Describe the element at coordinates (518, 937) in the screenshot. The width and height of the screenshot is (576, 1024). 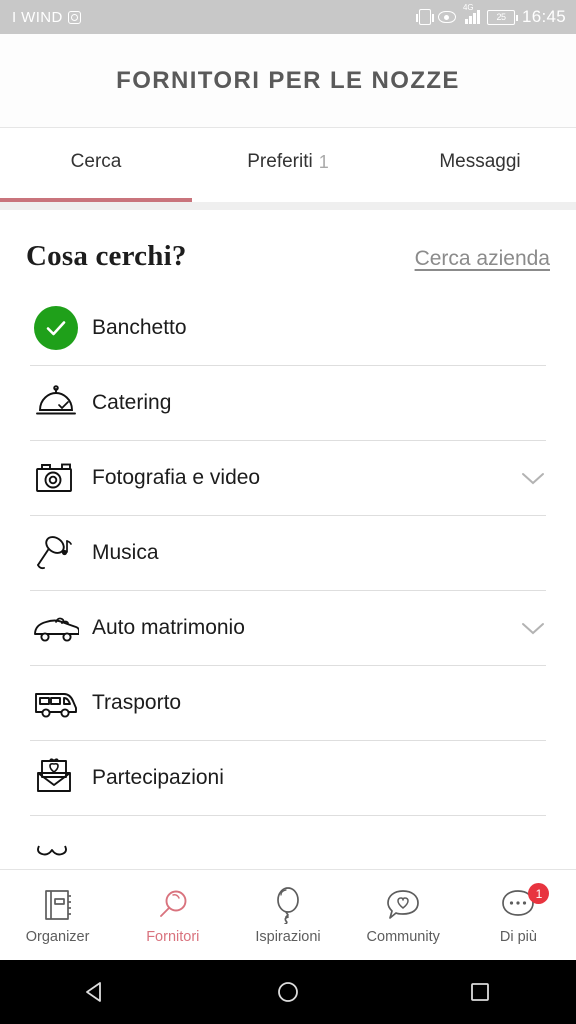
I see `nav-label: Di più` at that location.